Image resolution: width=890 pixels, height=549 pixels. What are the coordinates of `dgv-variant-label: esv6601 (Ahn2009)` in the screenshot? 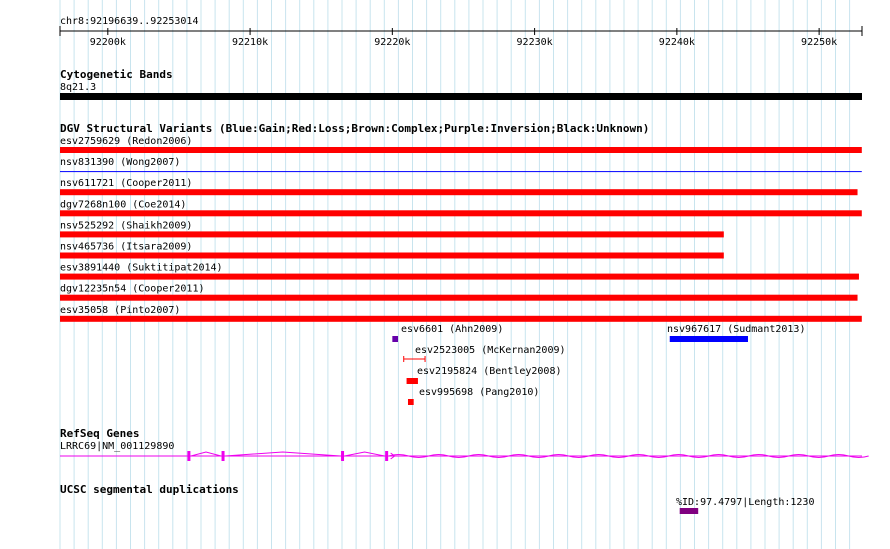 It's located at (452, 329).